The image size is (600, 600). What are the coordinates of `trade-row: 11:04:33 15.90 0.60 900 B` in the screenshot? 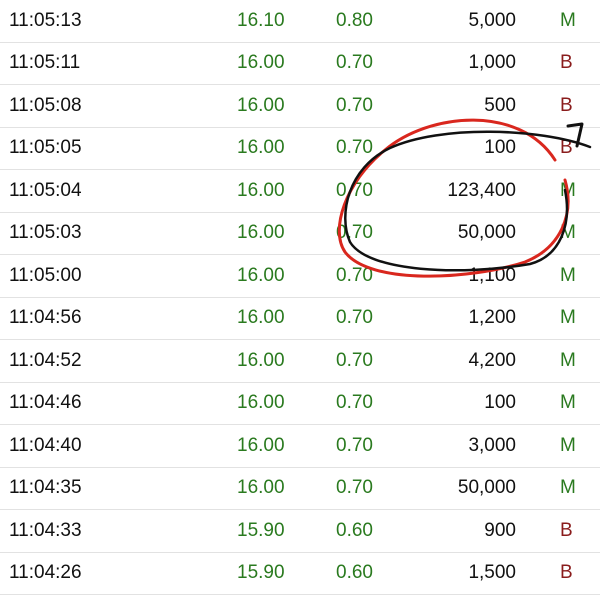 It's located at (300, 531).